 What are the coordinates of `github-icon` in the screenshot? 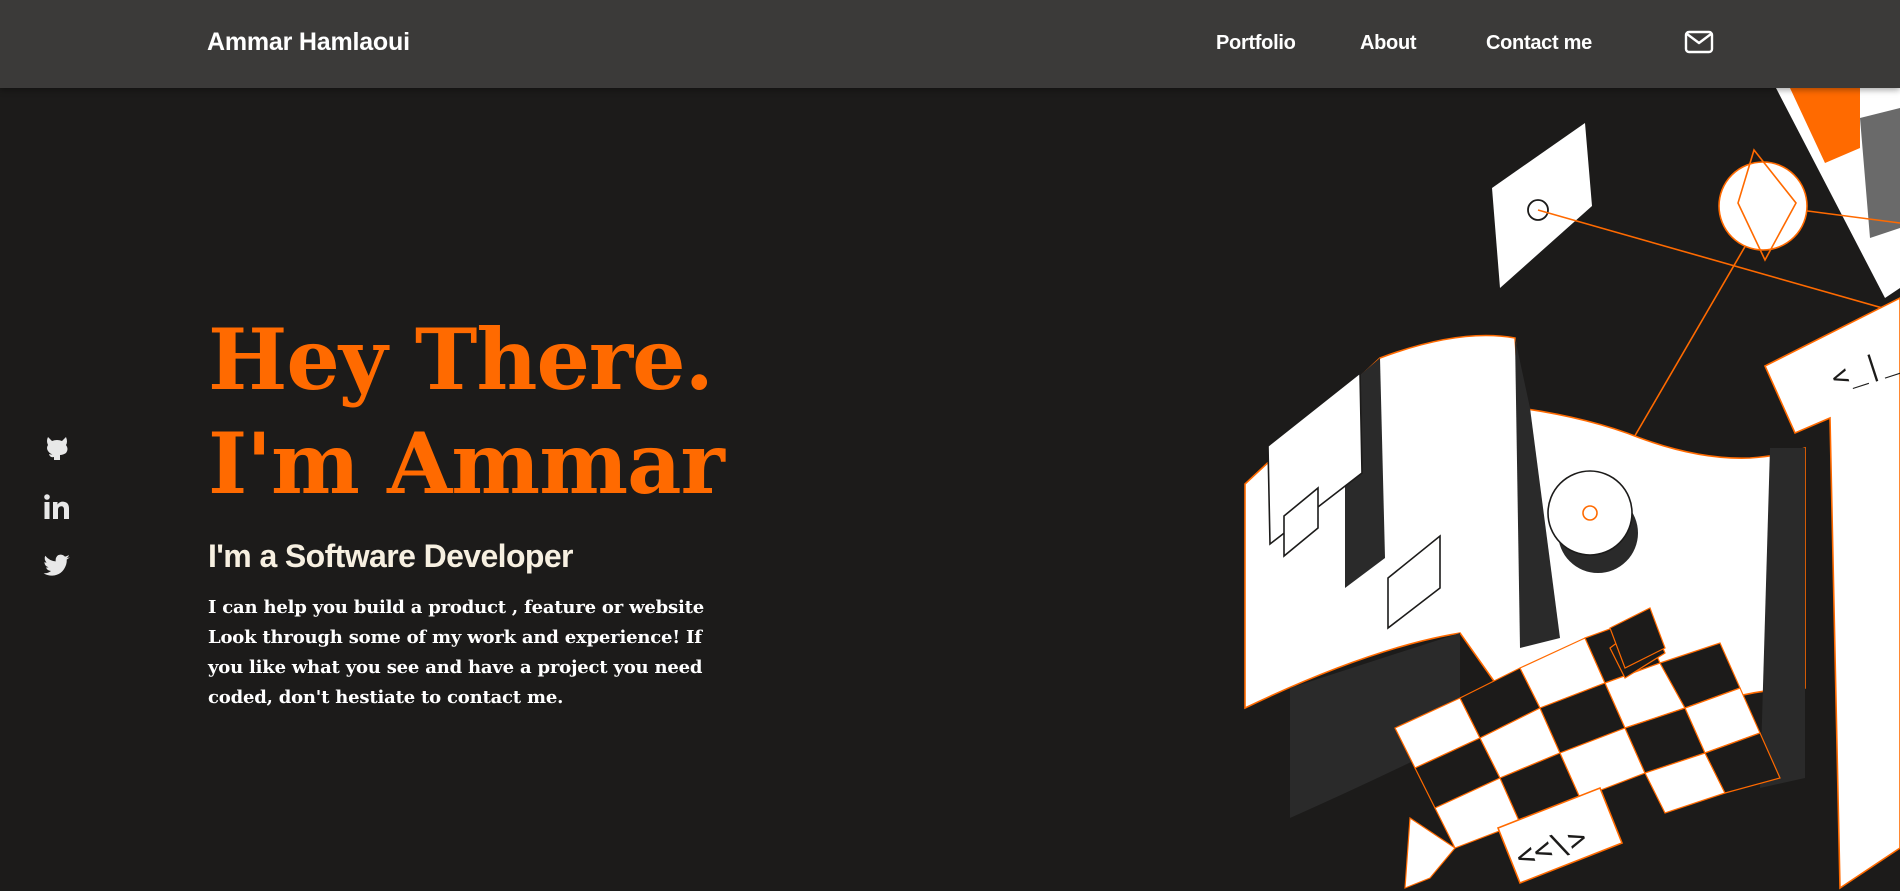 It's located at (57, 448).